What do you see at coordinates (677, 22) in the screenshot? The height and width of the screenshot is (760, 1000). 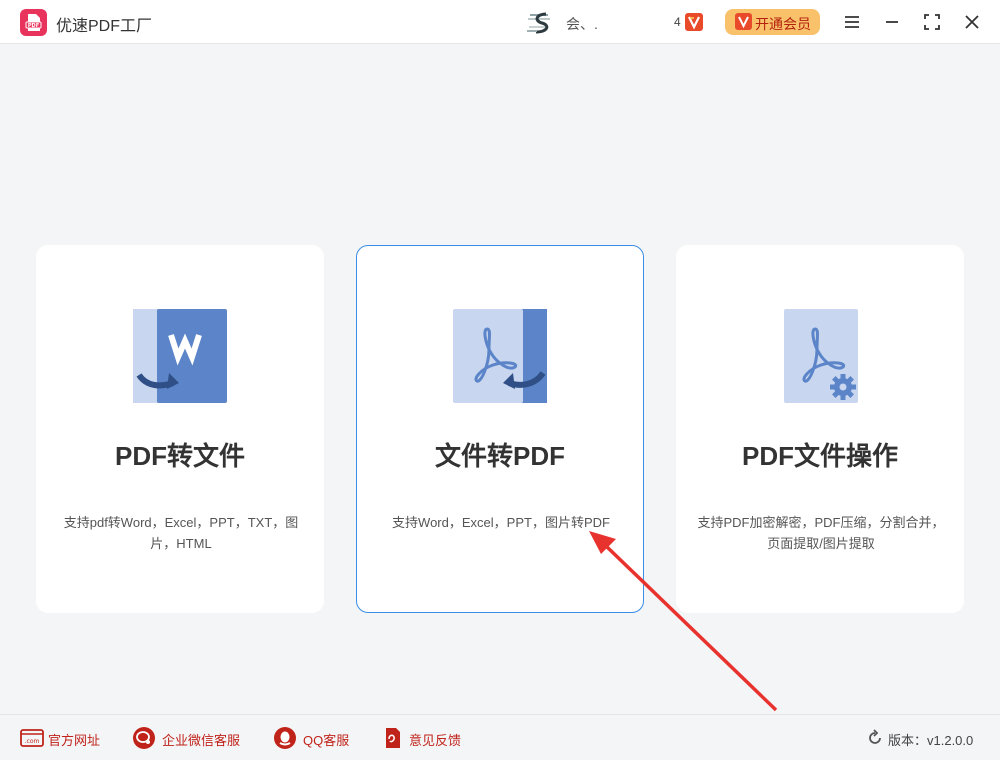 I see `vip-count: 4` at bounding box center [677, 22].